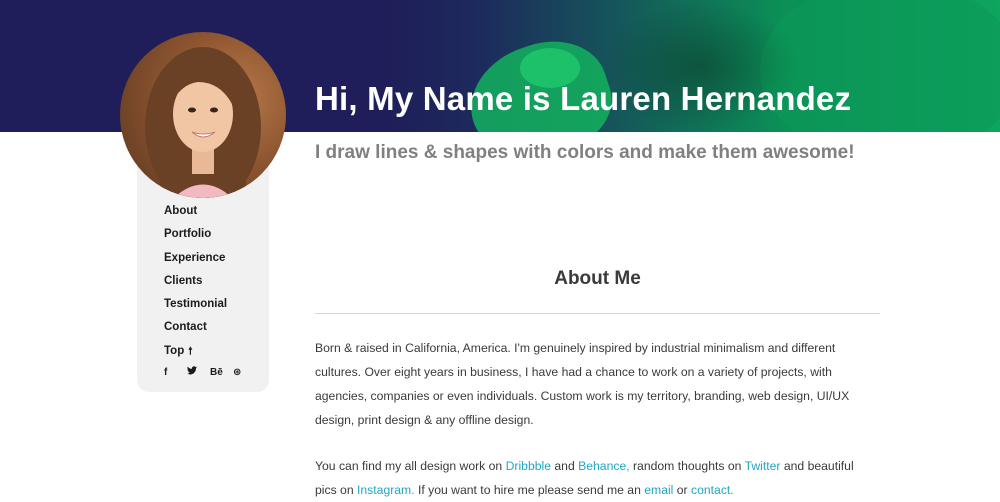 The width and height of the screenshot is (1000, 502). I want to click on links-text: and, so click(565, 466).